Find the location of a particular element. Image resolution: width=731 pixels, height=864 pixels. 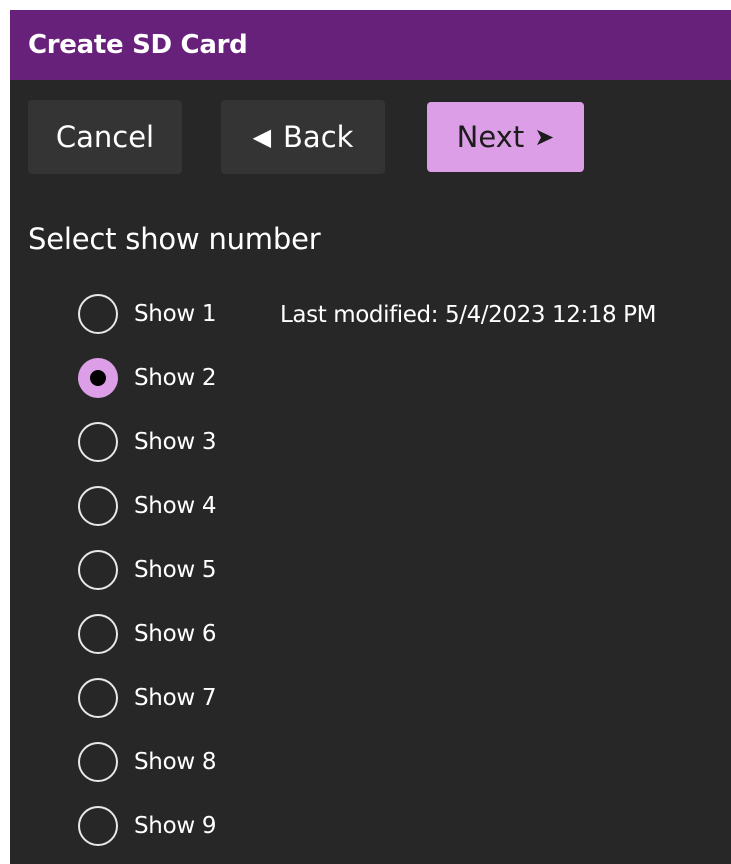

next-button: Next ➤ is located at coordinates (505, 137).